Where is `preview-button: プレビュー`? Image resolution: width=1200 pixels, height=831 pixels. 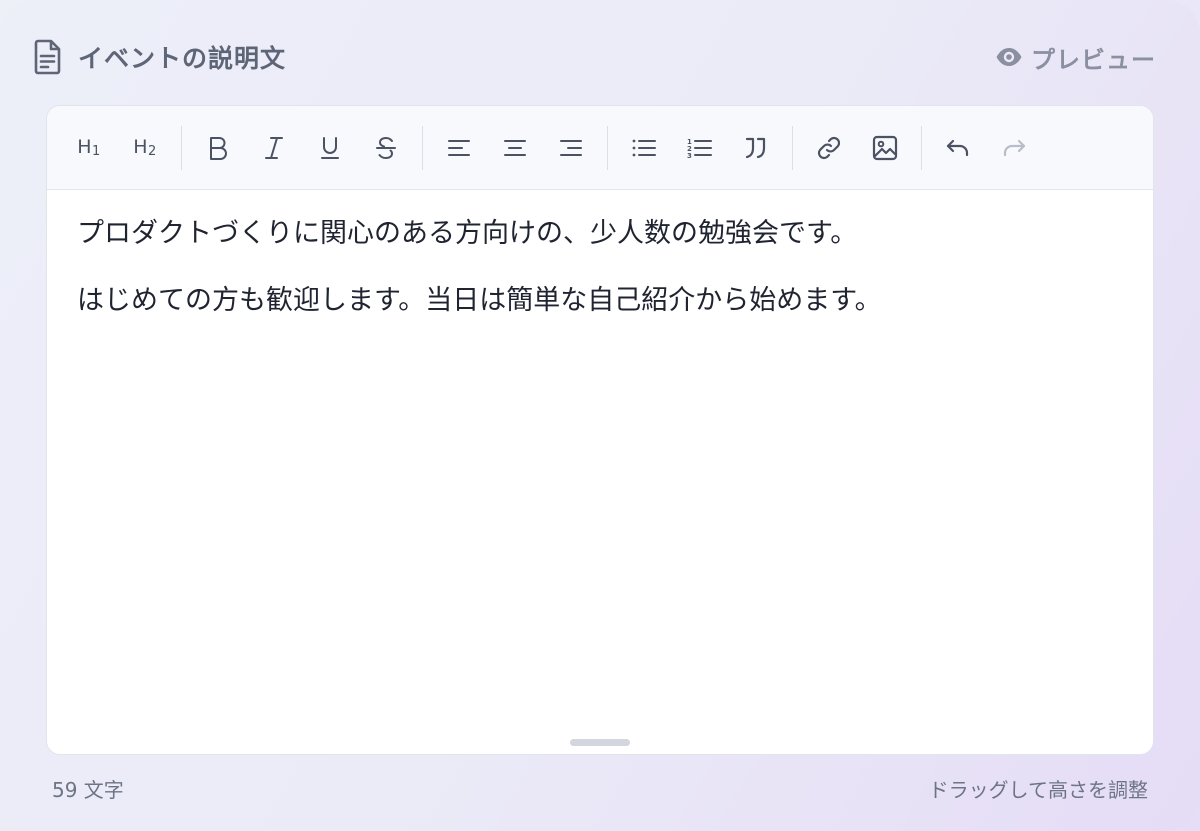
preview-button: プレビュー is located at coordinates (1075, 57).